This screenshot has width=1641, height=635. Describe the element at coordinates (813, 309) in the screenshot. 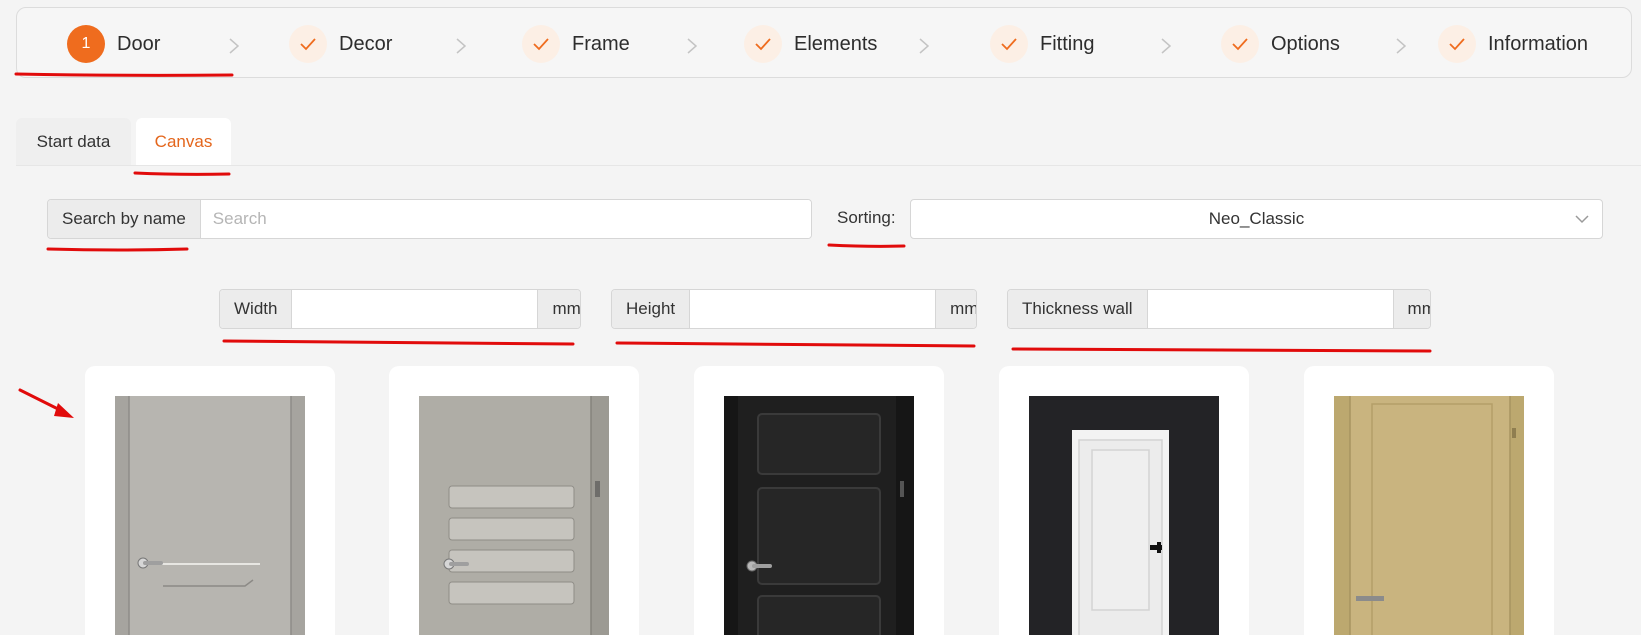

I see `height-input` at that location.